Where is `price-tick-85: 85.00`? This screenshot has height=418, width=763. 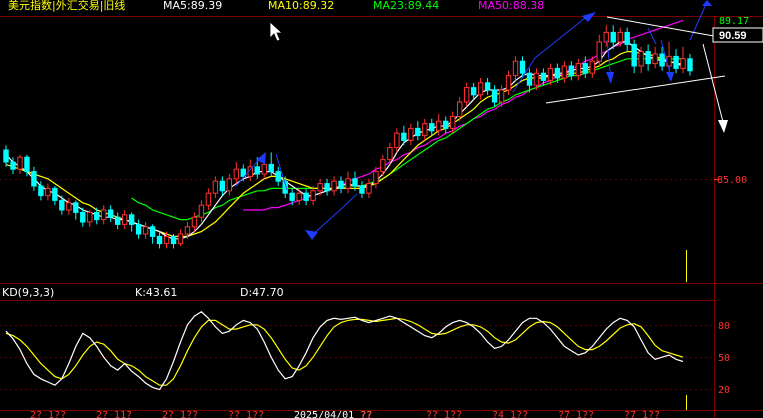
price-tick-85: 85.00 is located at coordinates (732, 180).